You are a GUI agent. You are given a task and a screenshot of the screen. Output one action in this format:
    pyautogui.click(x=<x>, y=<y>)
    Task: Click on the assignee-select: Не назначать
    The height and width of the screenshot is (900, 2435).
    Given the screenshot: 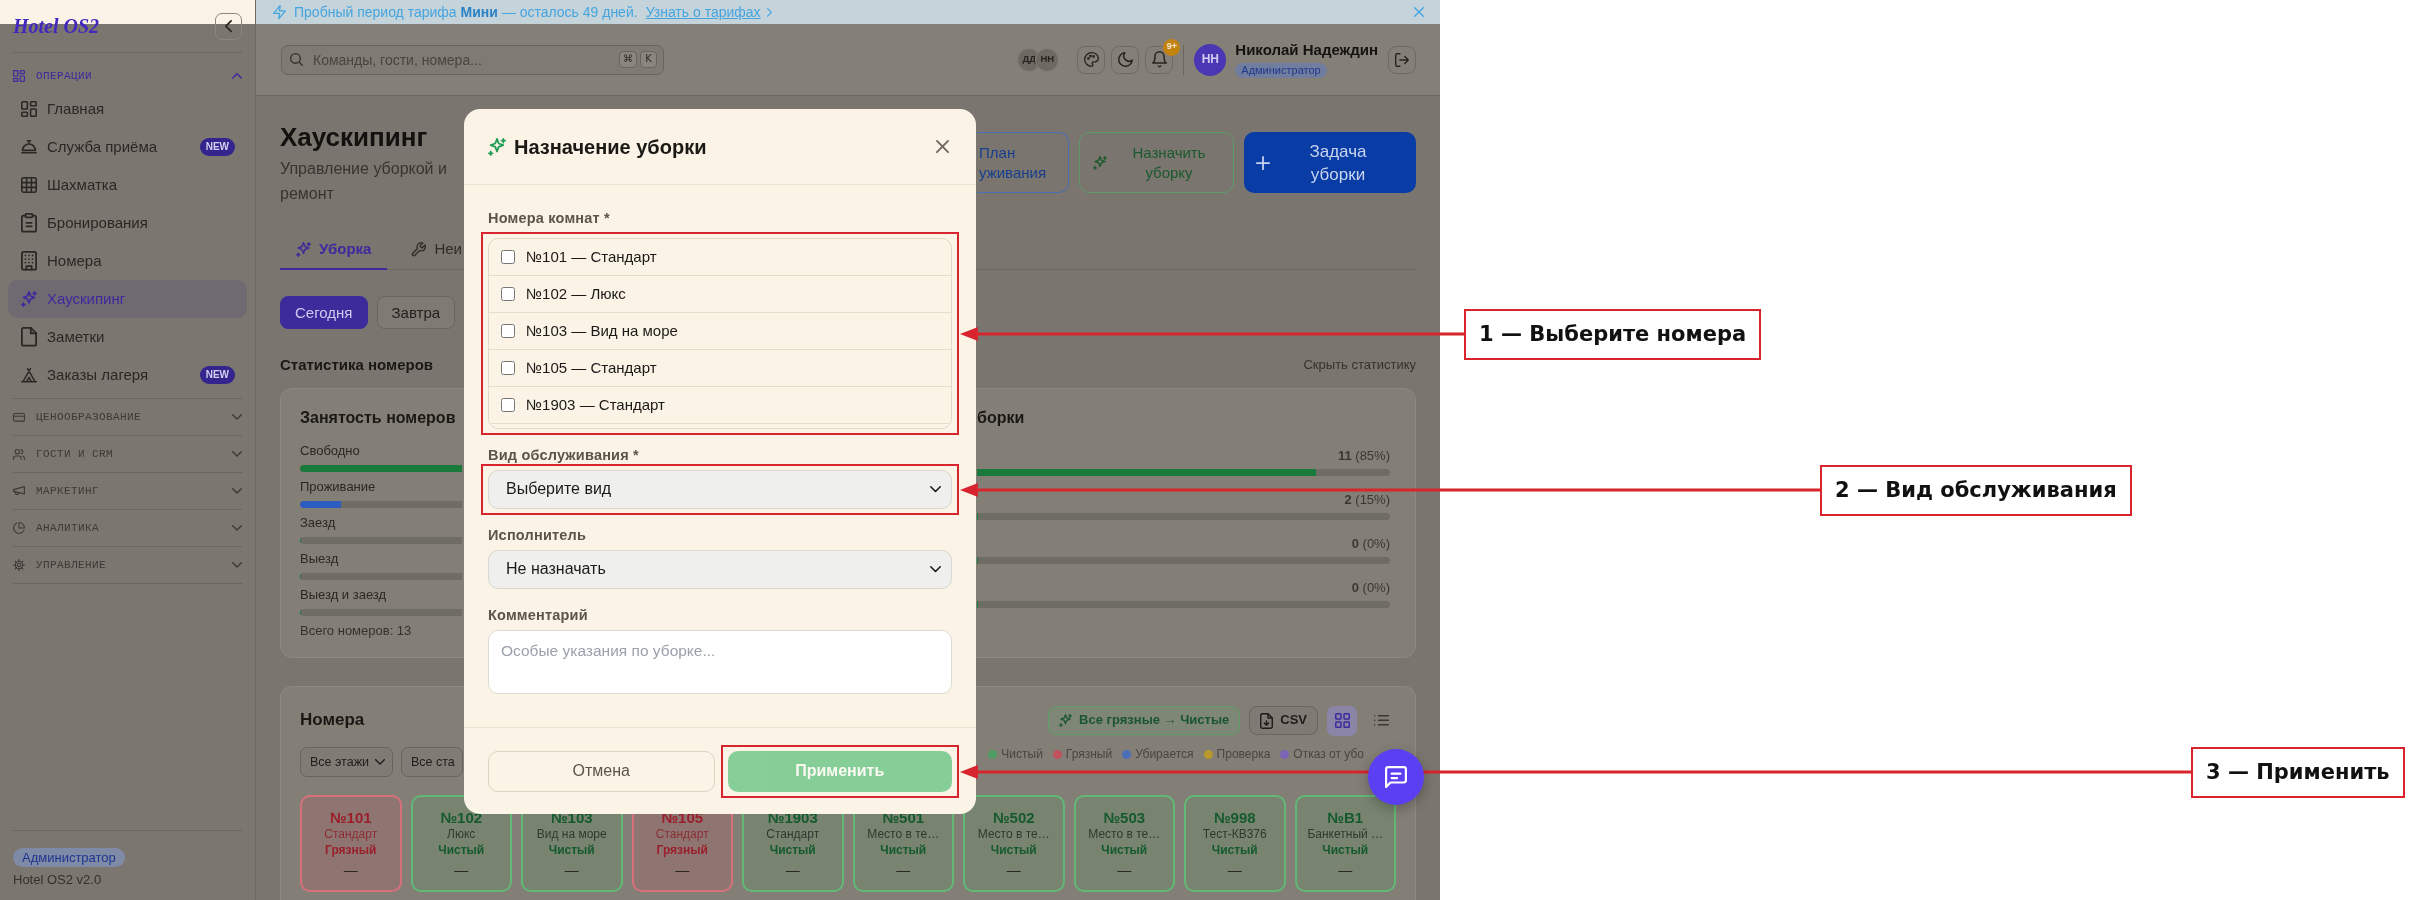 What is the action you would take?
    pyautogui.click(x=720, y=569)
    